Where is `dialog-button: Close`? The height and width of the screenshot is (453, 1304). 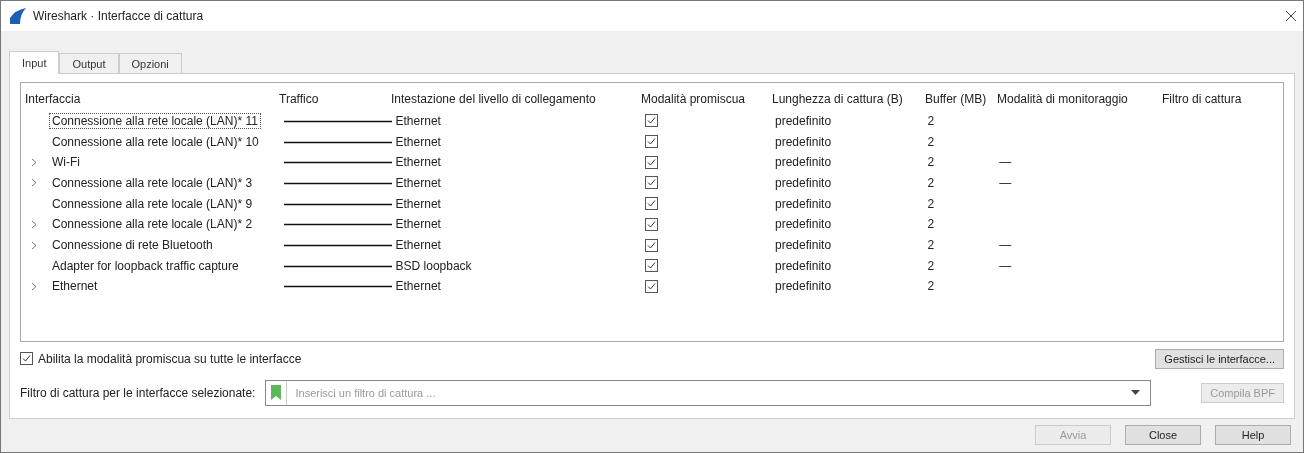
dialog-button: Close is located at coordinates (1163, 435).